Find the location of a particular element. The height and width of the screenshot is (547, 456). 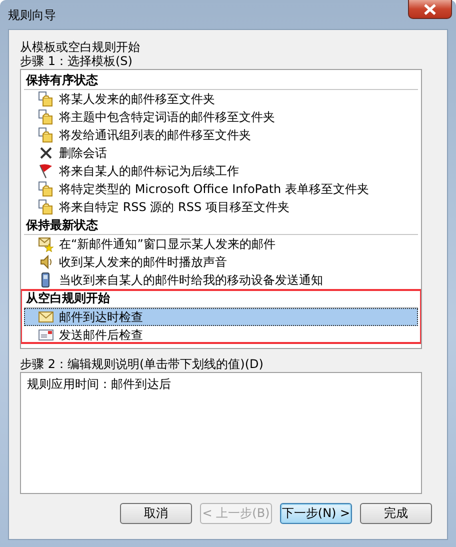

template-item: 当收到来自某人的邮件时给我的移动设备发送通知 is located at coordinates (221, 280).